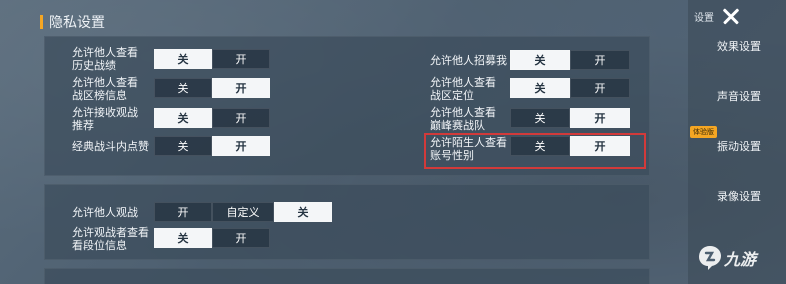 This screenshot has width=786, height=284. Describe the element at coordinates (704, 18) in the screenshot. I see `sidebar-title: 设置` at that location.